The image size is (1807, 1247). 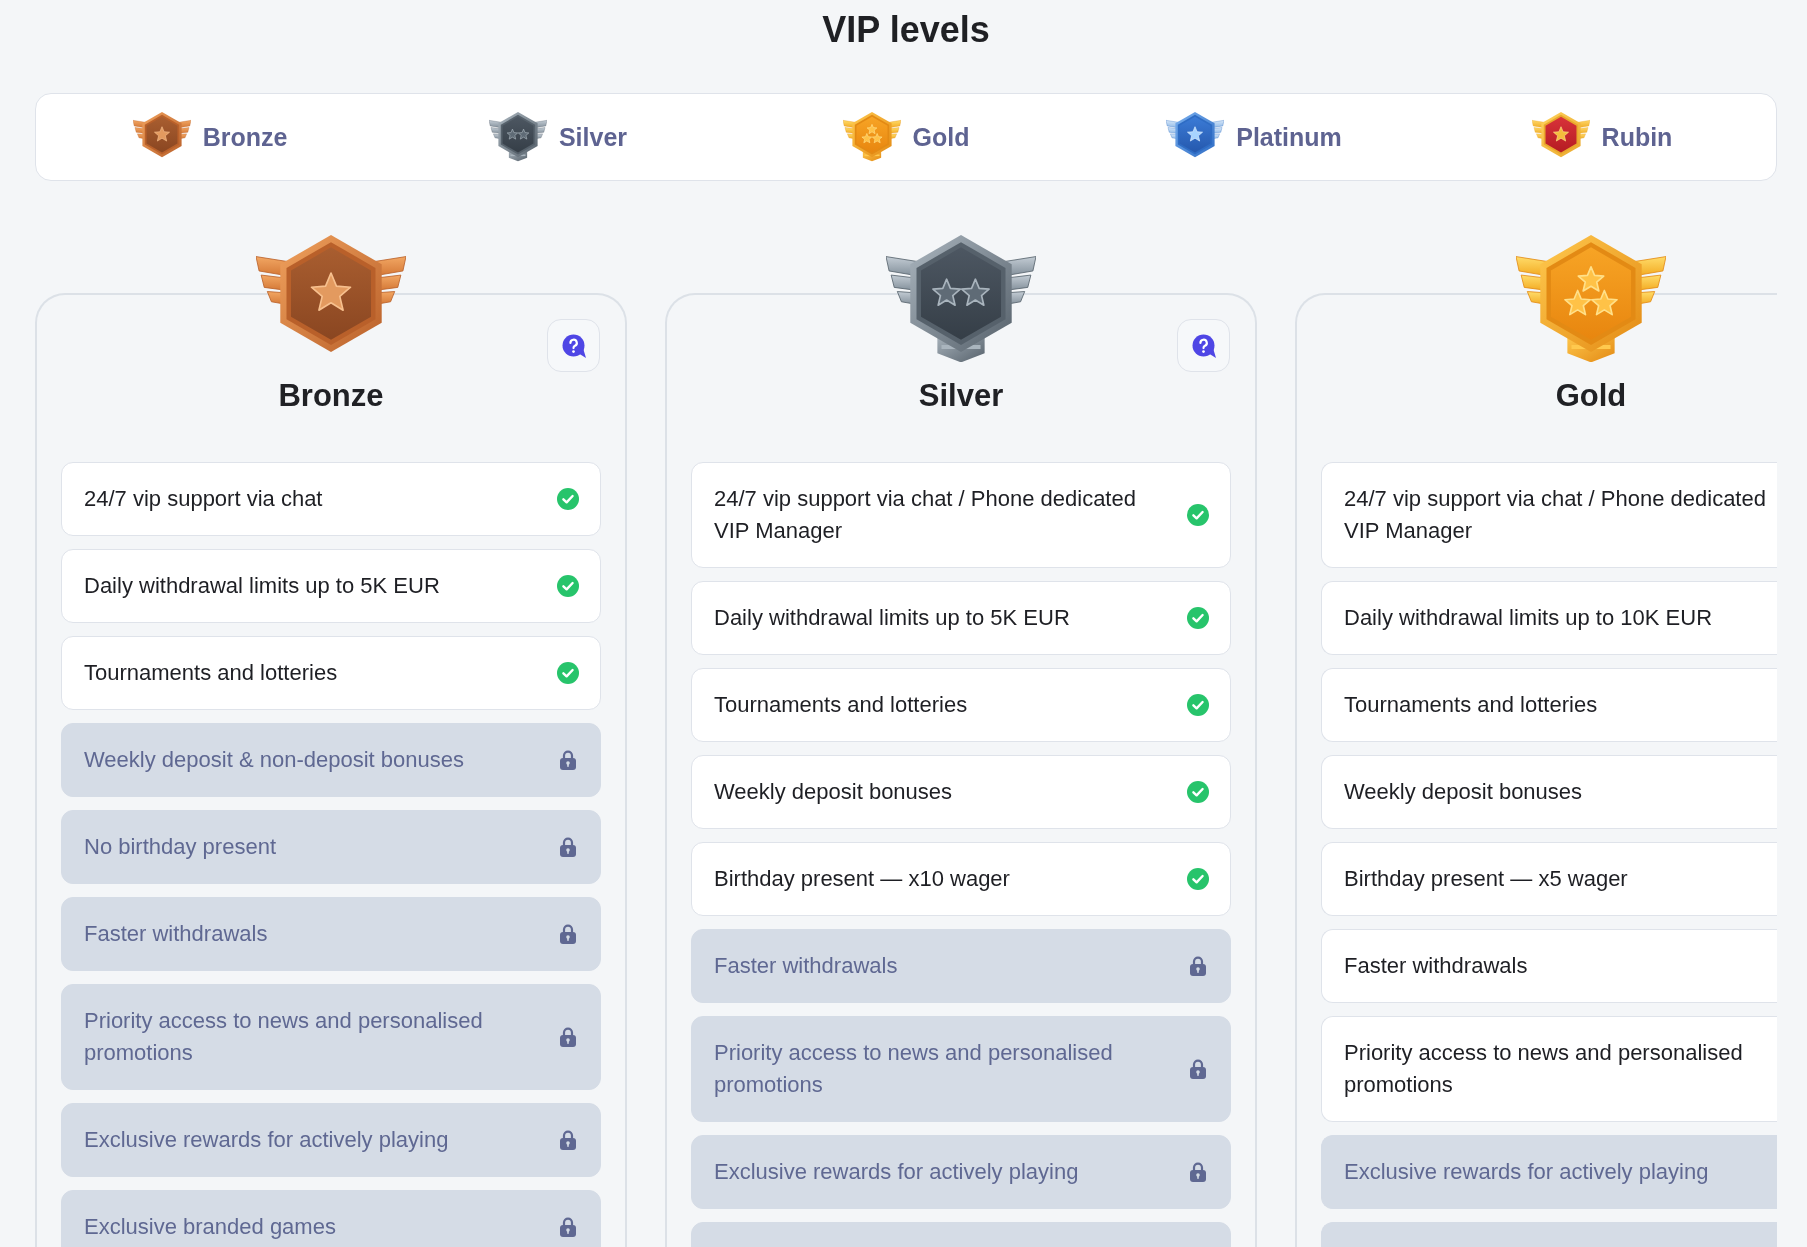 I want to click on level-tab: Rubin, so click(x=1602, y=137).